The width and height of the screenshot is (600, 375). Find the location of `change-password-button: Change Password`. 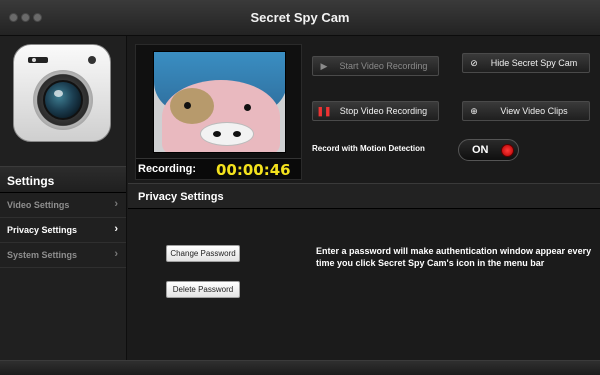

change-password-button: Change Password is located at coordinates (203, 253).